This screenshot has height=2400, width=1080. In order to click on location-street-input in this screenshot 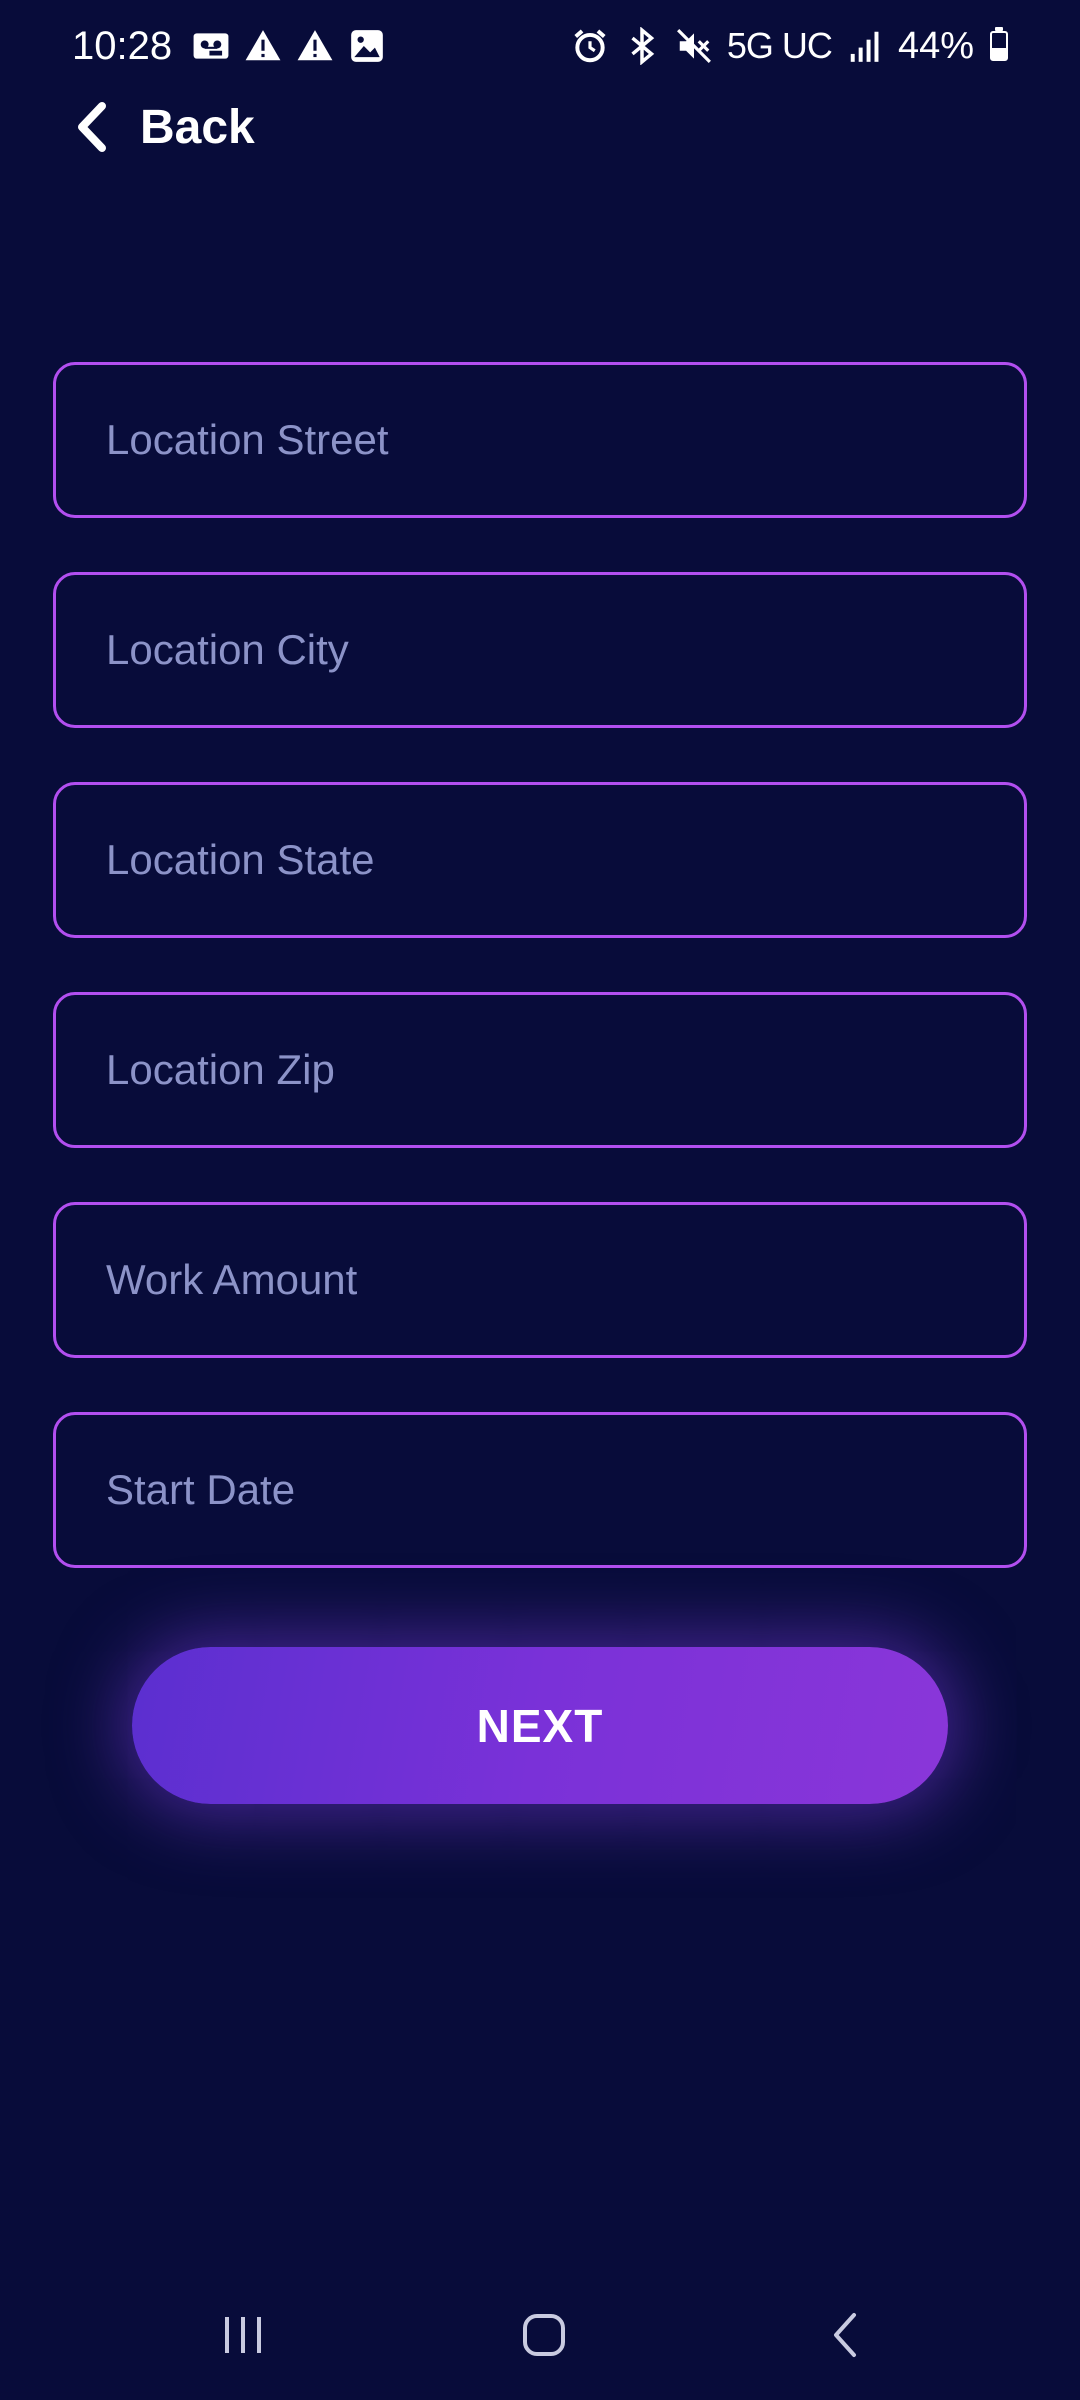, I will do `click(540, 440)`.